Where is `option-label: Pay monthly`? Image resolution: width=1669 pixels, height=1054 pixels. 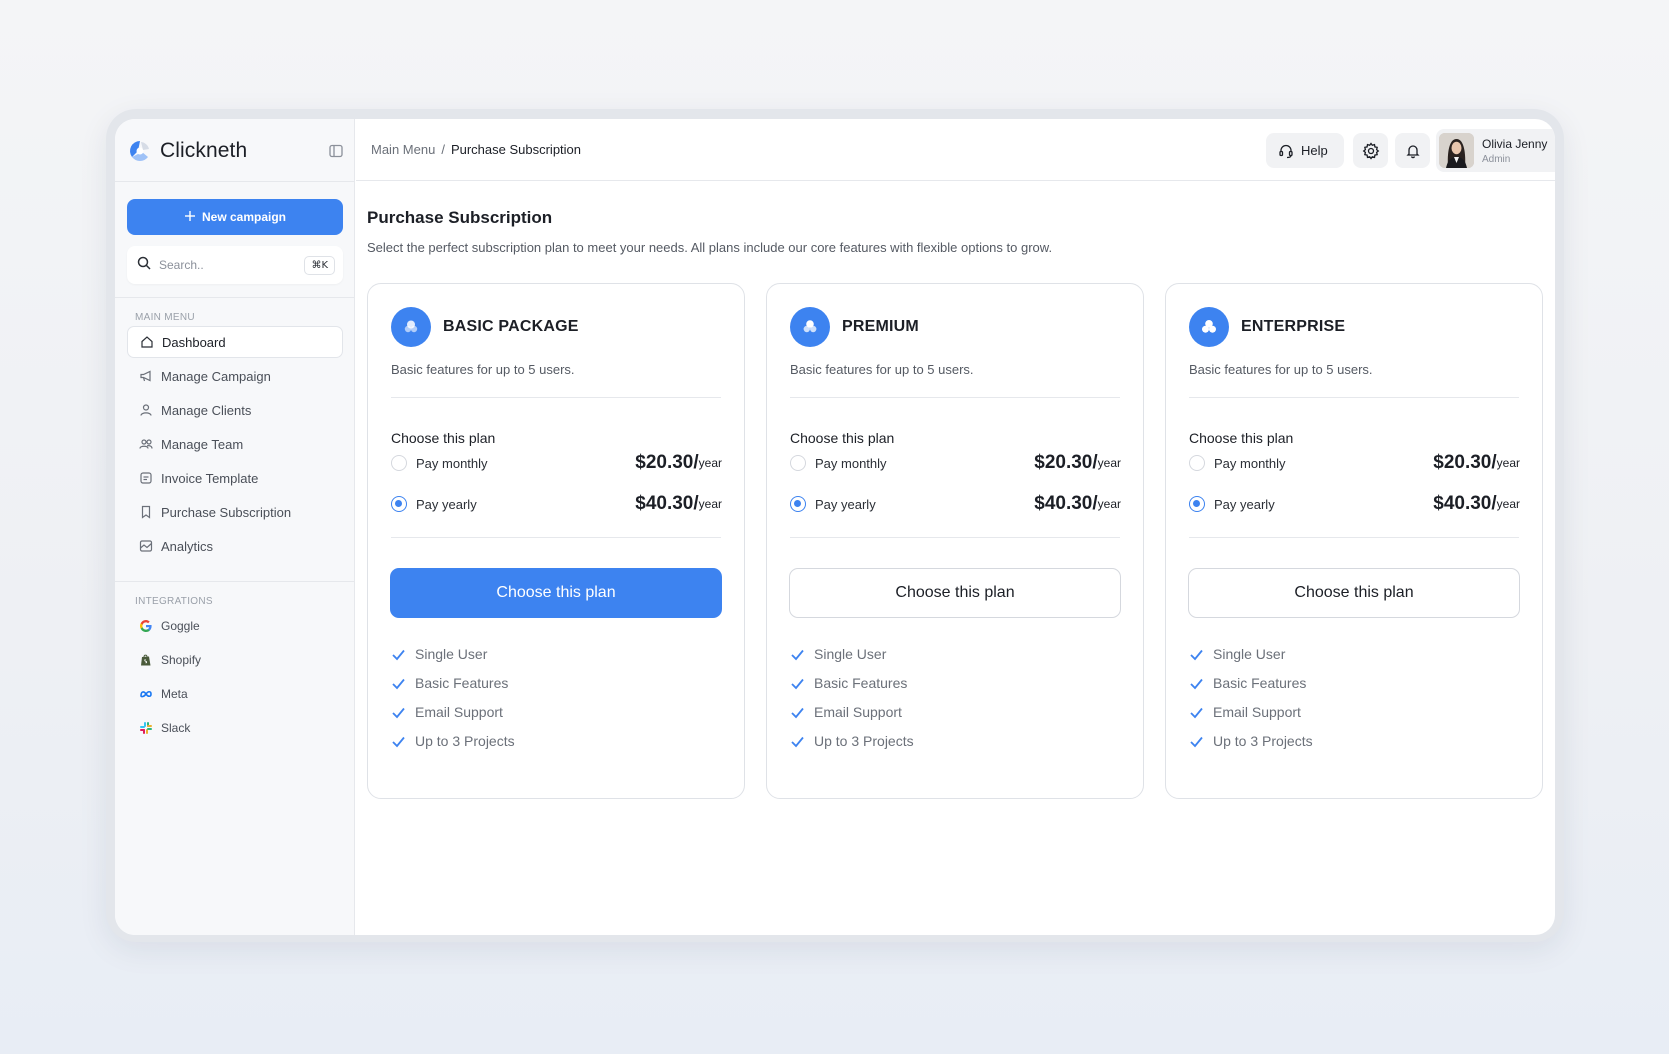
option-label: Pay monthly is located at coordinates (452, 463).